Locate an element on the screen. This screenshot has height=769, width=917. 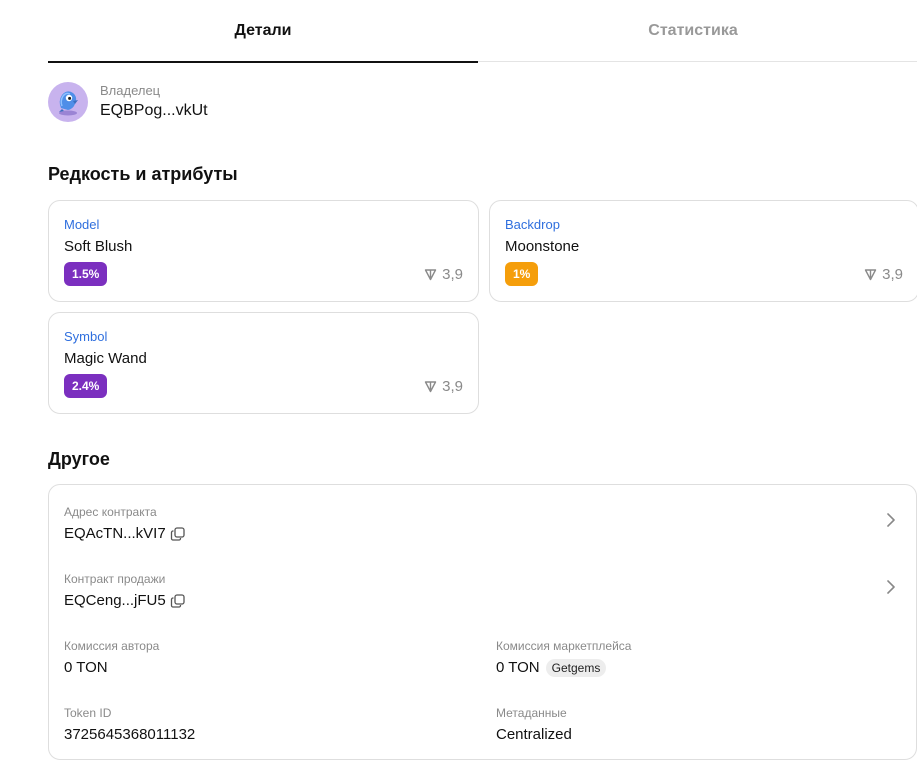
metadata-value: Centralized is located at coordinates (534, 734).